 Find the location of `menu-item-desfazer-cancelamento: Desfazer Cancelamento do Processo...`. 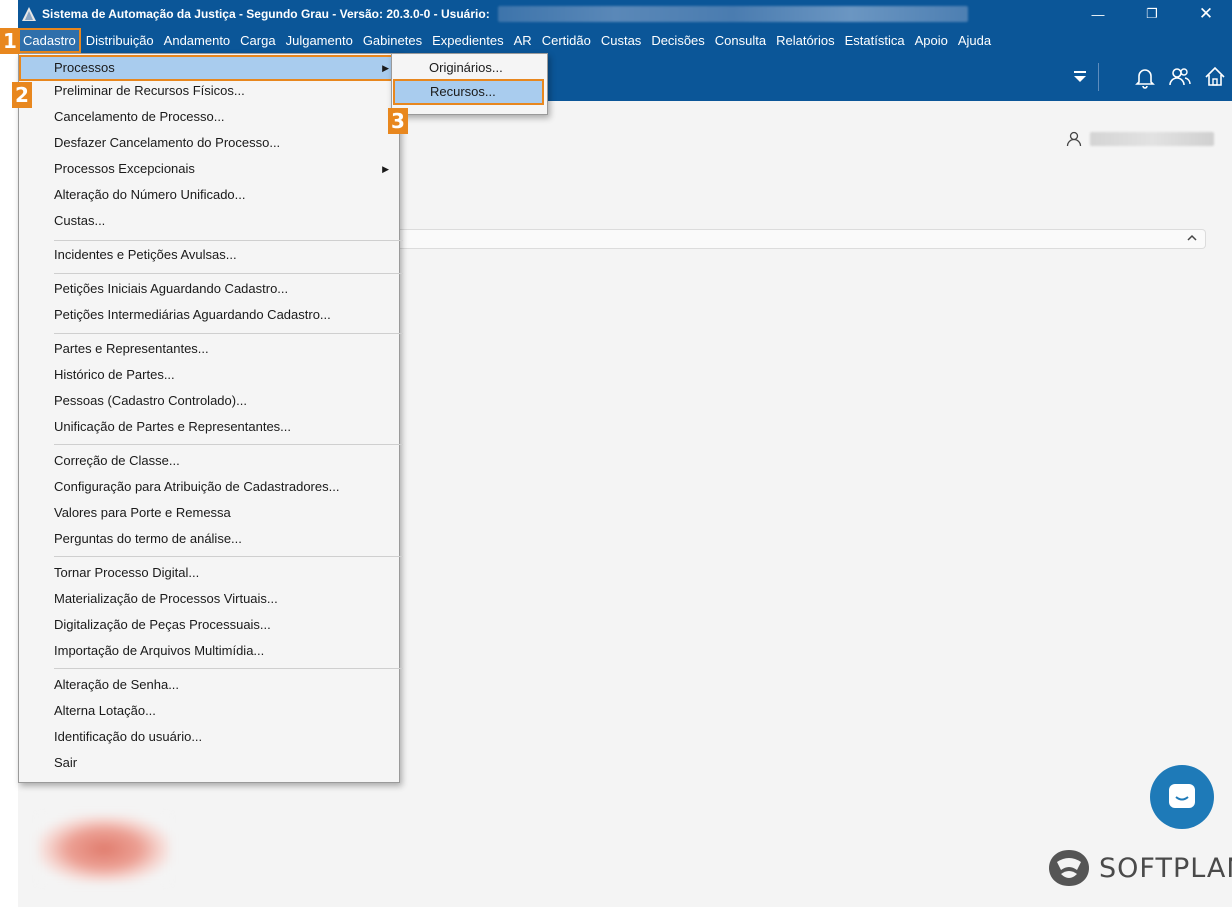

menu-item-desfazer-cancelamento: Desfazer Cancelamento do Processo... is located at coordinates (209, 143).